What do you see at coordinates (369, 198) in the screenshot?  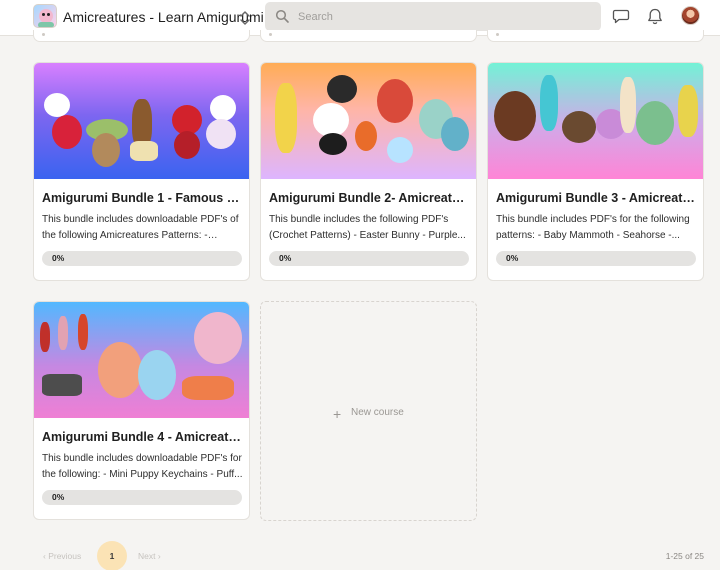 I see `course-title: Amigurumi Bundle 2- Amicreatures` at bounding box center [369, 198].